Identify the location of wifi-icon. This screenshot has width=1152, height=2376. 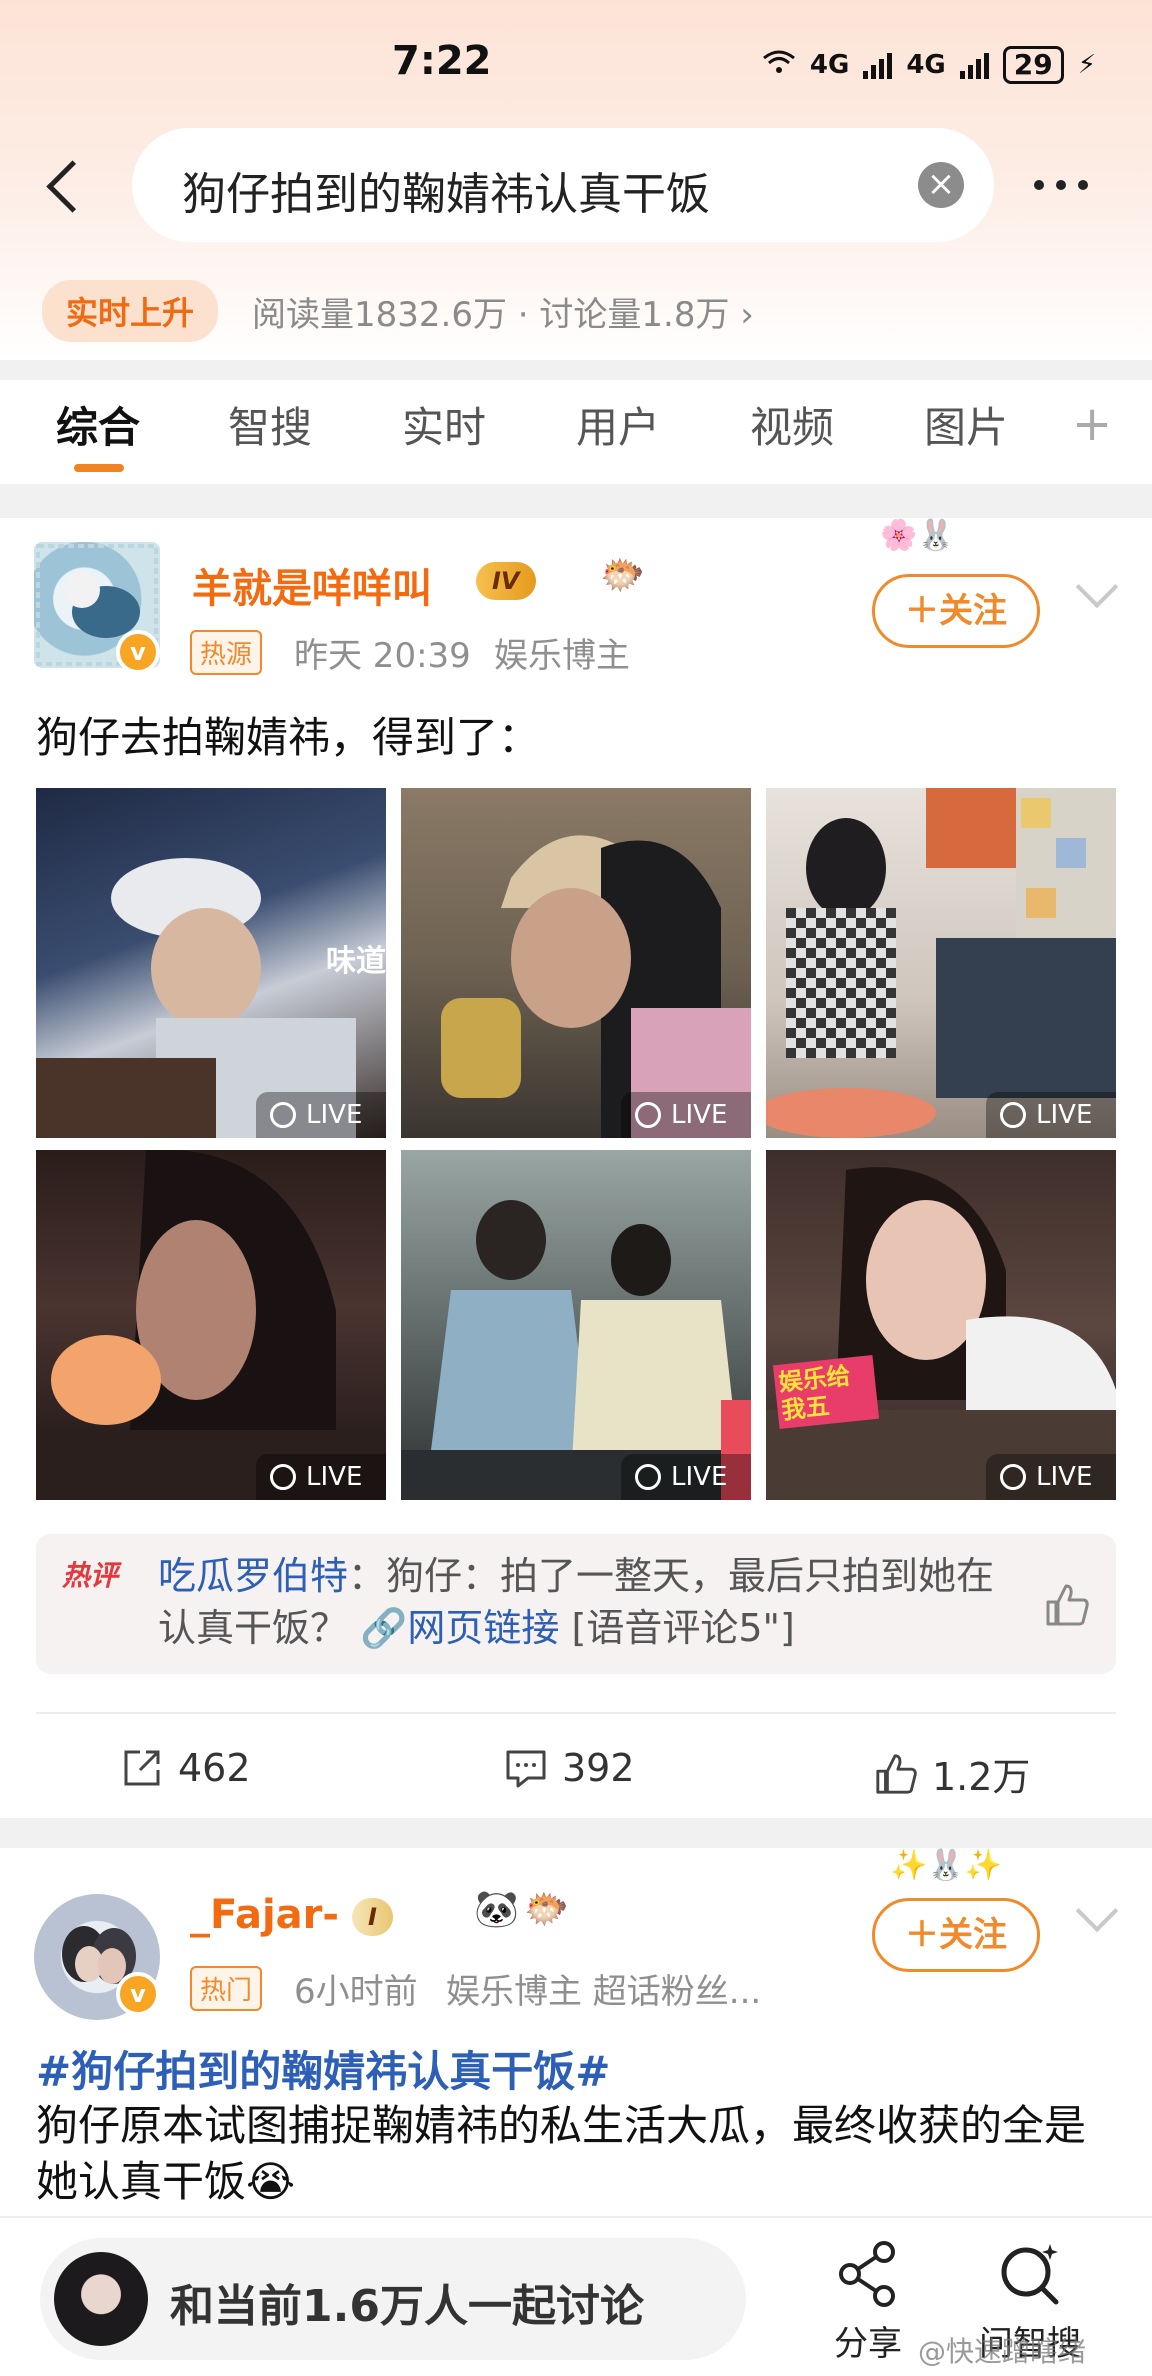
(779, 65).